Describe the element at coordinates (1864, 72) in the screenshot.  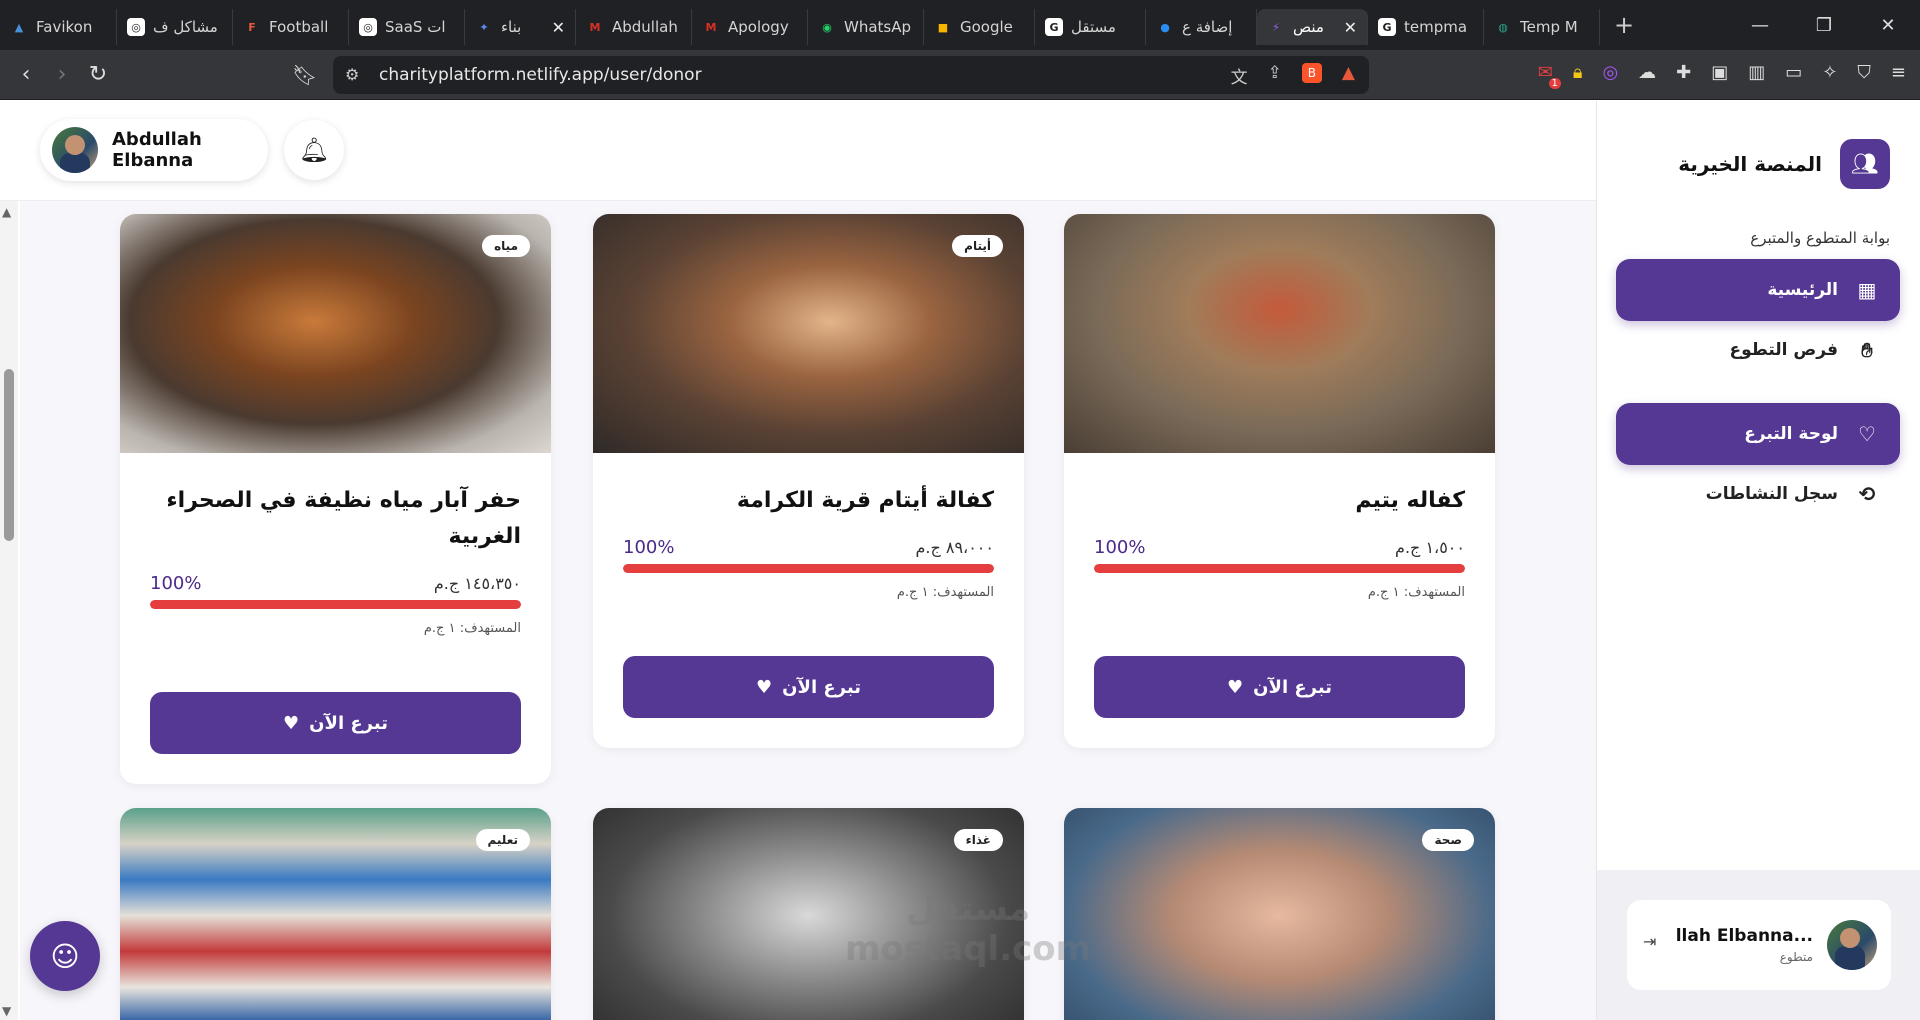
I see `vpn-shield-icon: ⛉` at that location.